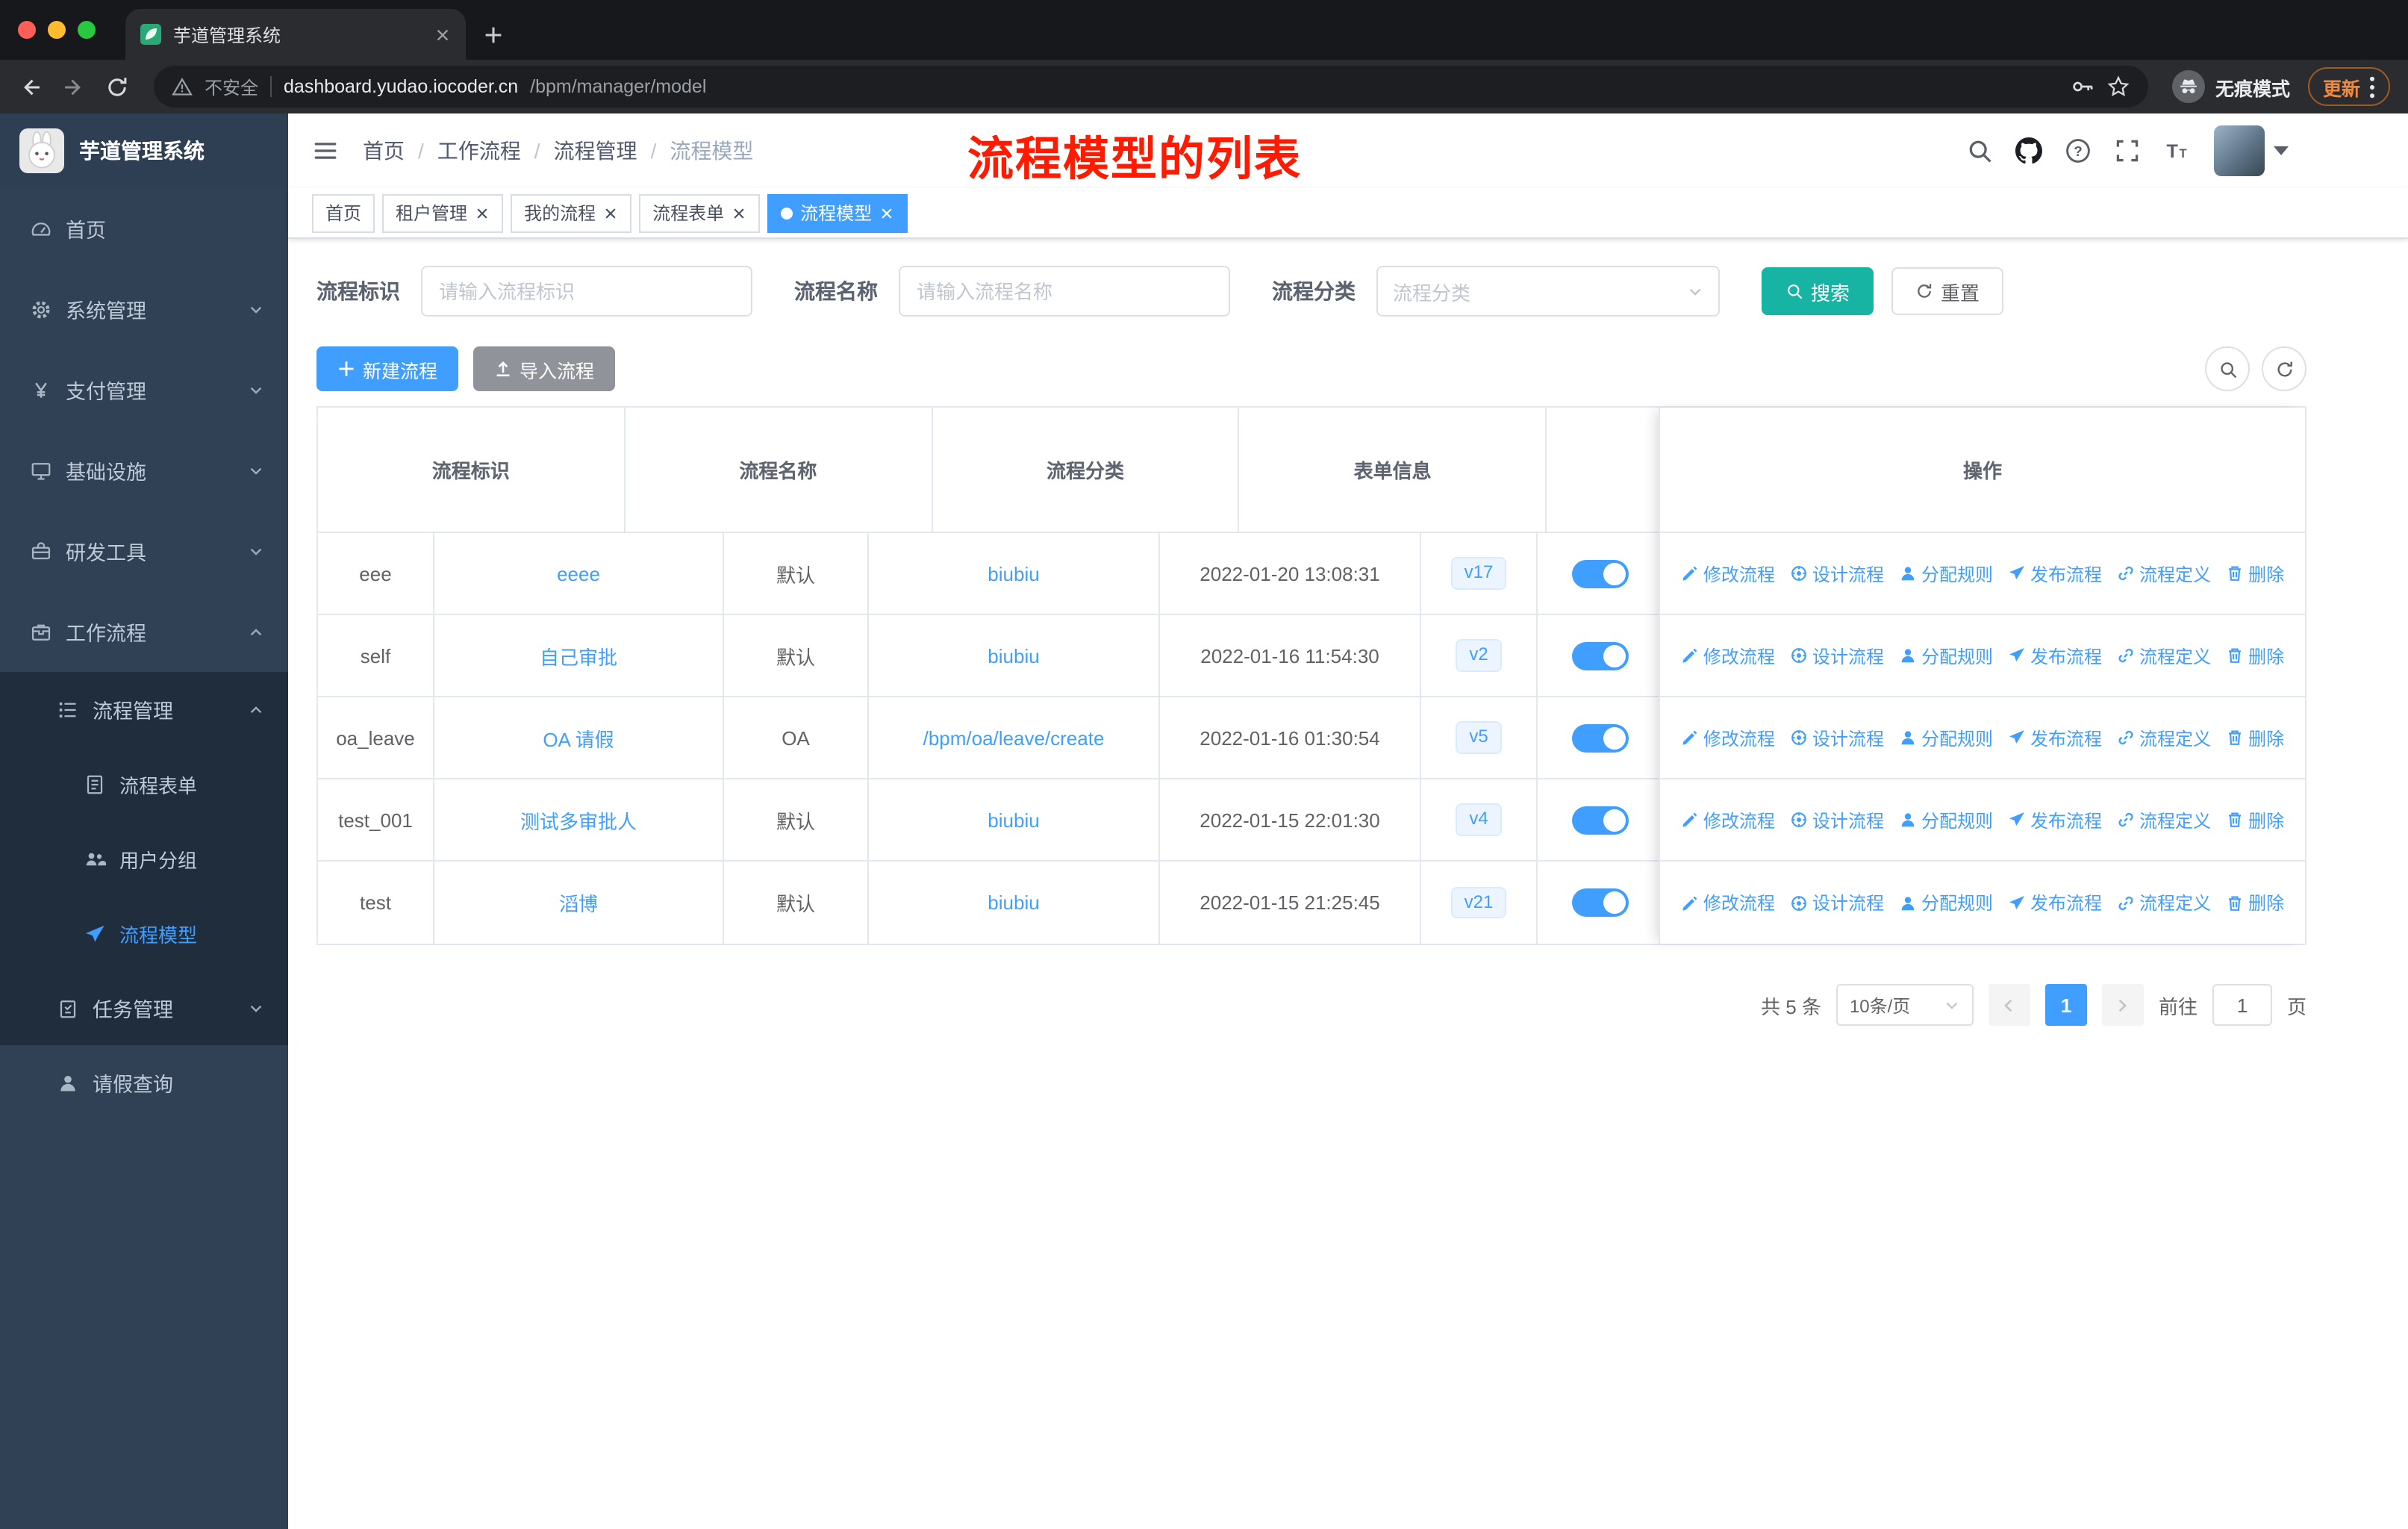 This screenshot has height=1529, width=2408. Describe the element at coordinates (578, 574) in the screenshot. I see `process-name-link: eeee` at that location.